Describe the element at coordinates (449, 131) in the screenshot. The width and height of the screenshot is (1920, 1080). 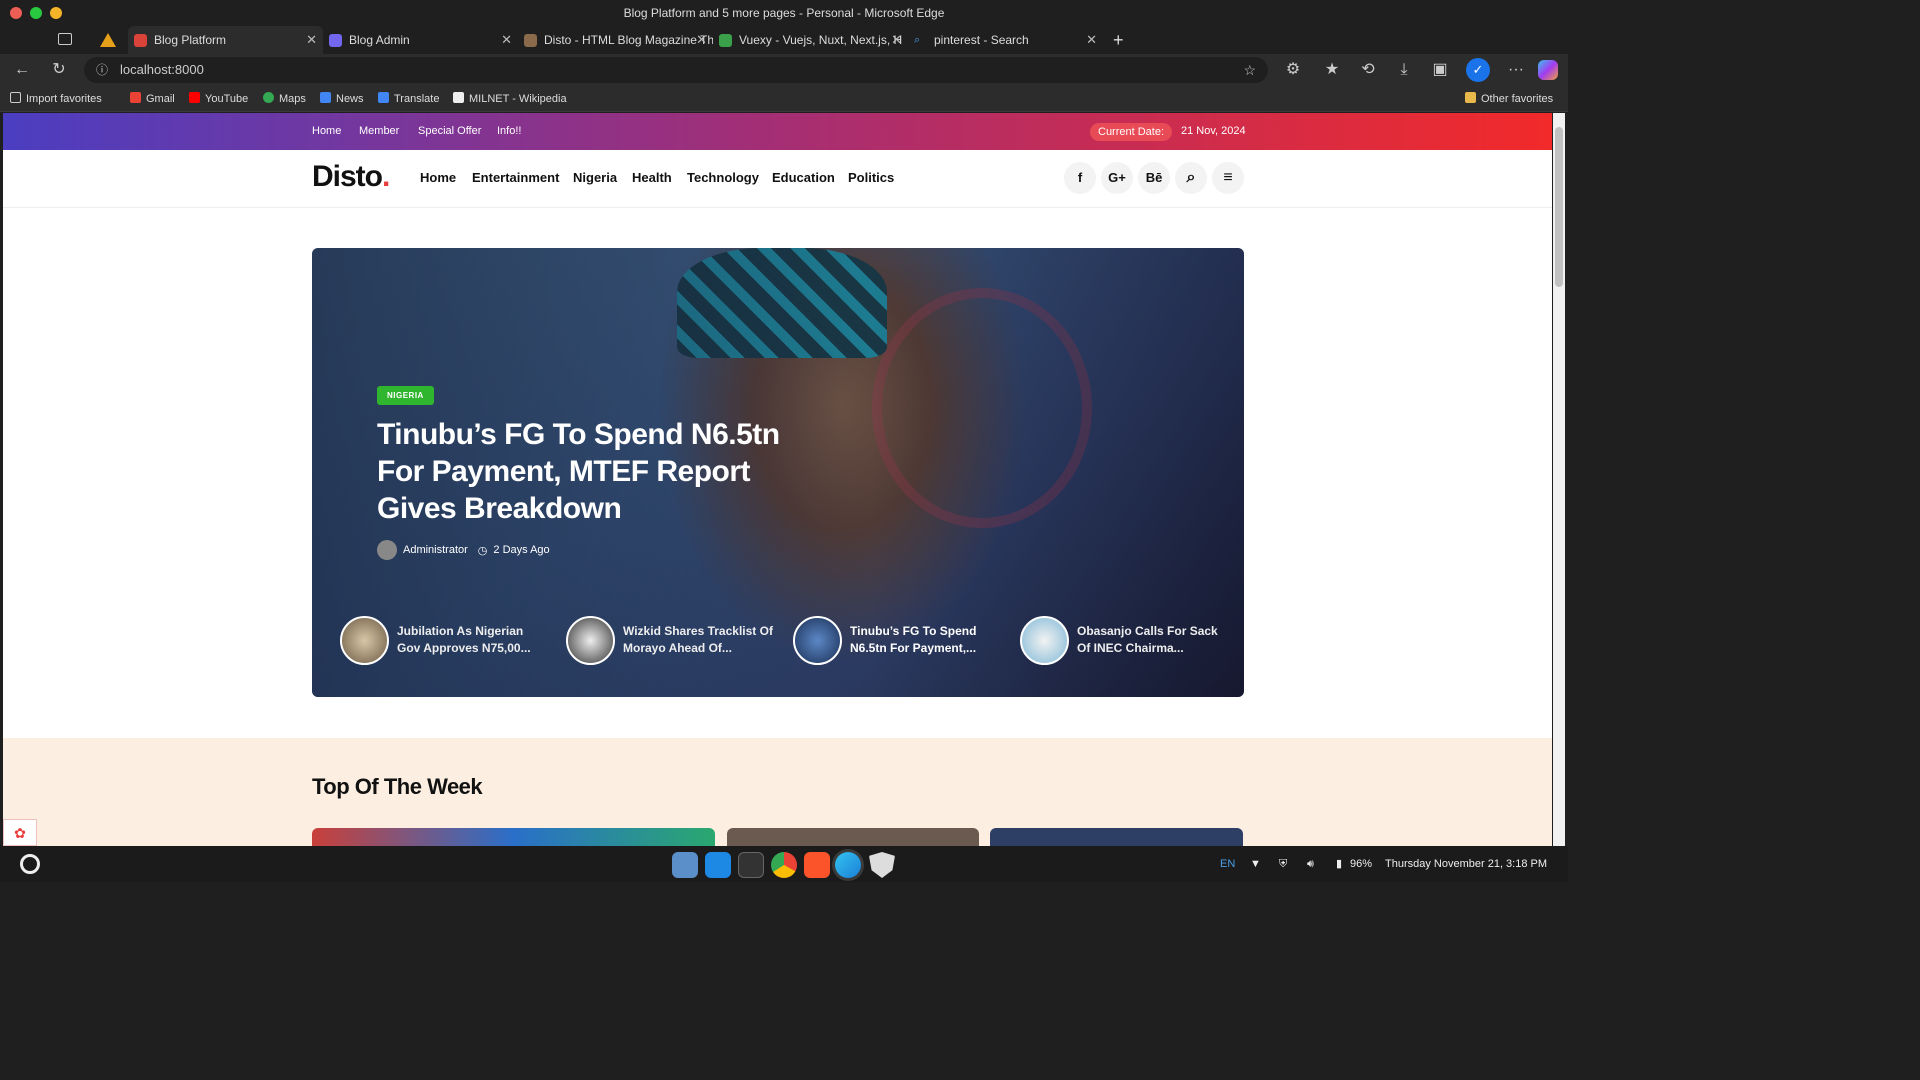
I see `topnav-special-offer: Special Offer` at that location.